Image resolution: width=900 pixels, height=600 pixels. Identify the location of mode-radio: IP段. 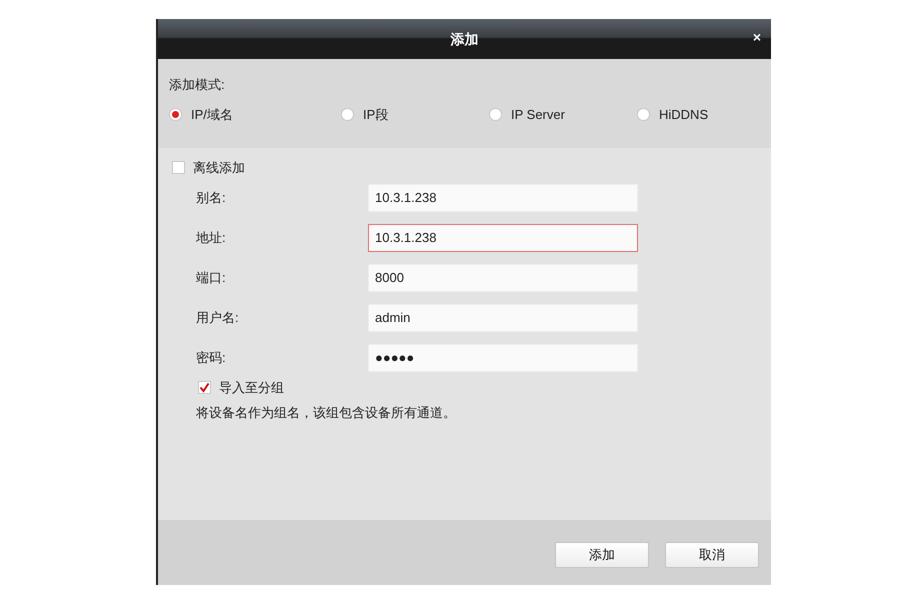
(415, 114).